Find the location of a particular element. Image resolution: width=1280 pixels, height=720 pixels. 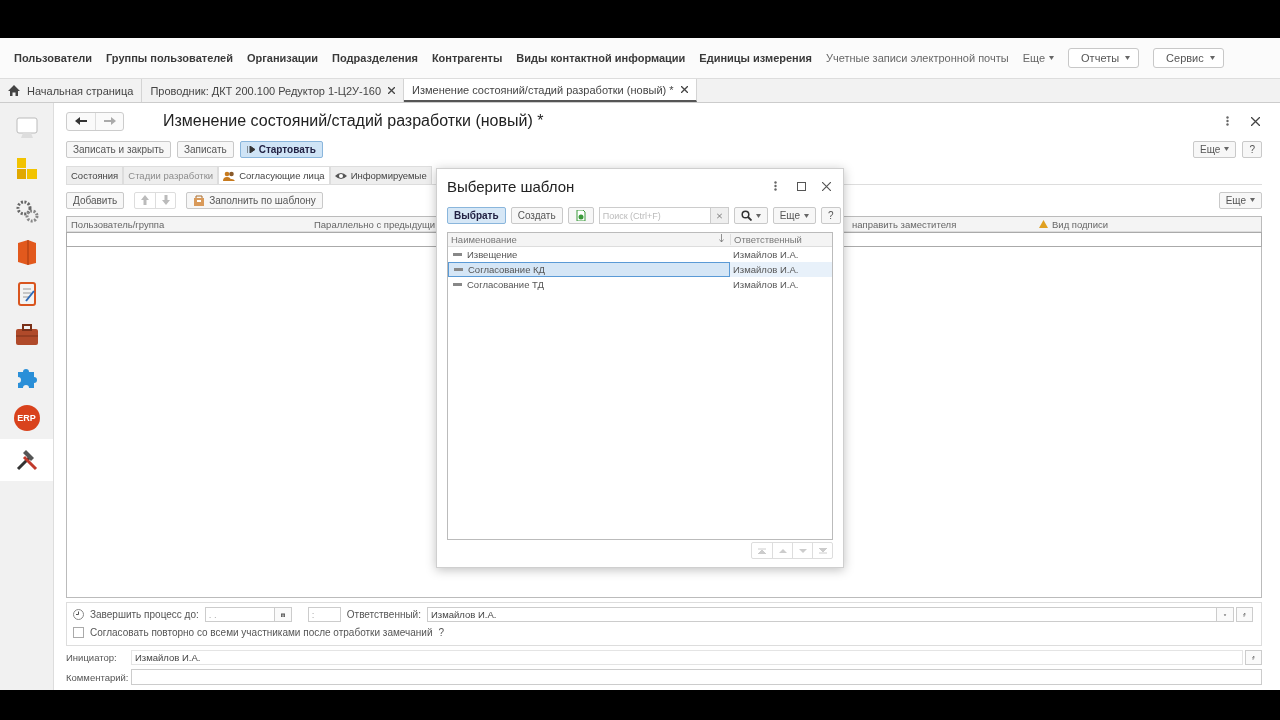

table-cell: Согласование ТД is located at coordinates (589, 284).